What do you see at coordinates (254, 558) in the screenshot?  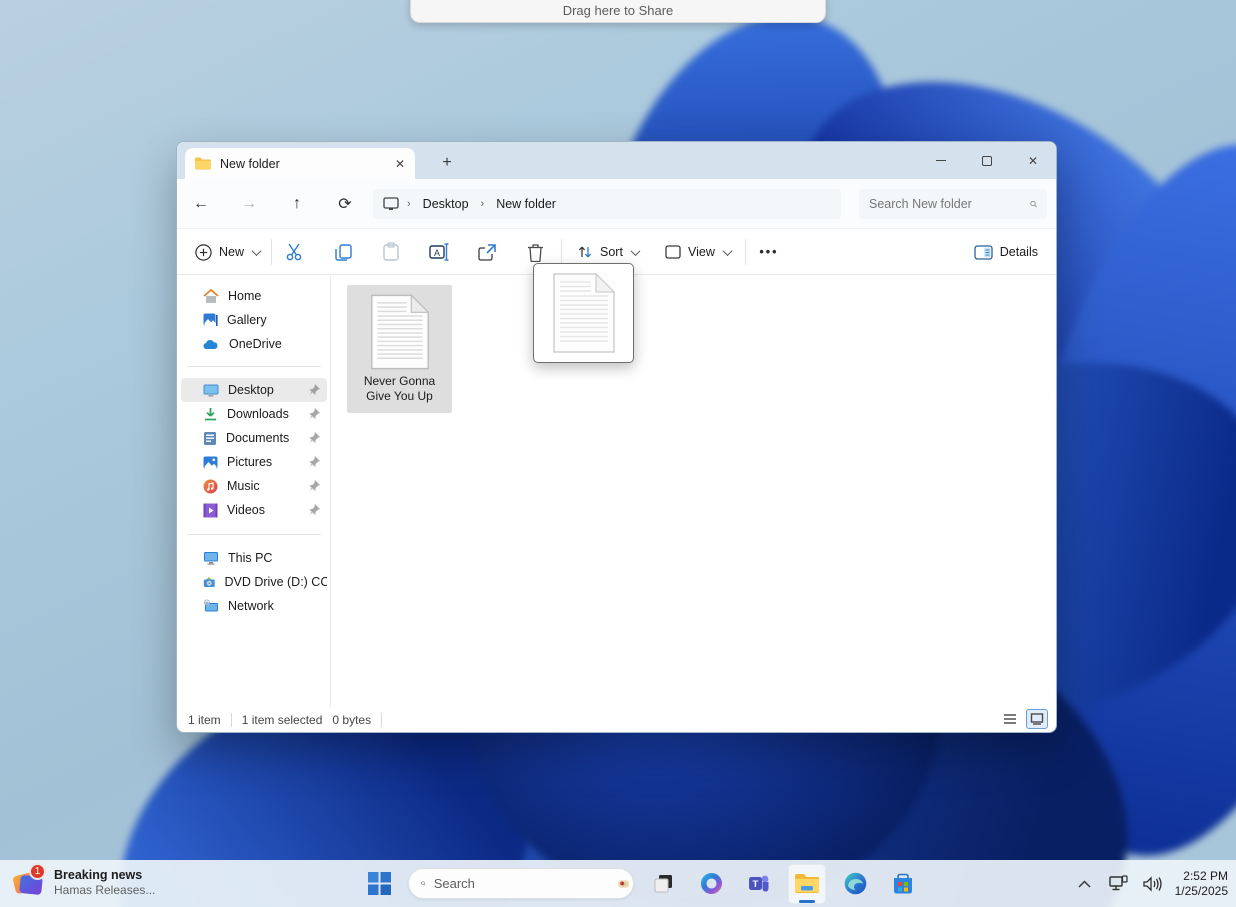 I see `sidebar-item-this-pc: This PC` at bounding box center [254, 558].